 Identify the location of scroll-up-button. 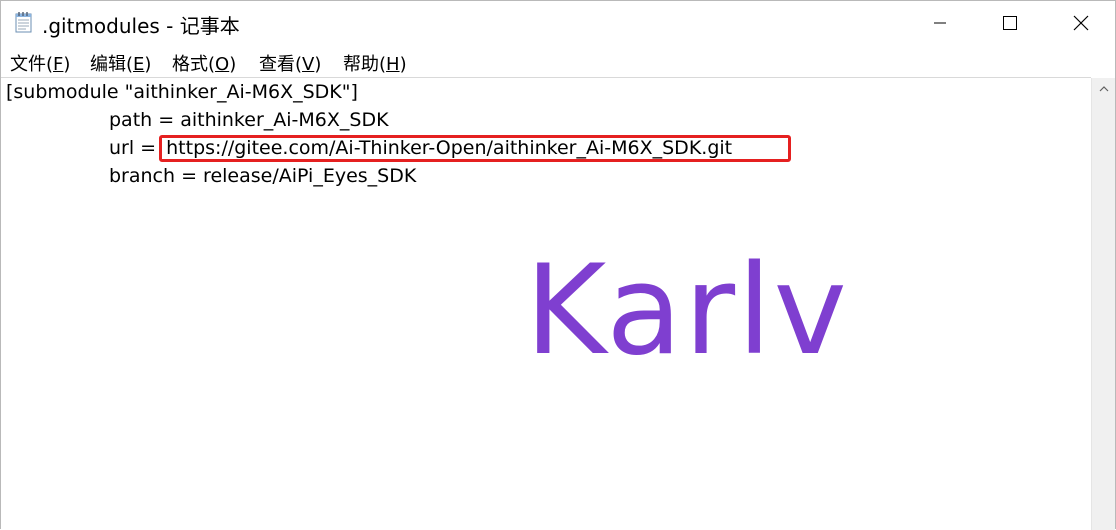
(1103, 89).